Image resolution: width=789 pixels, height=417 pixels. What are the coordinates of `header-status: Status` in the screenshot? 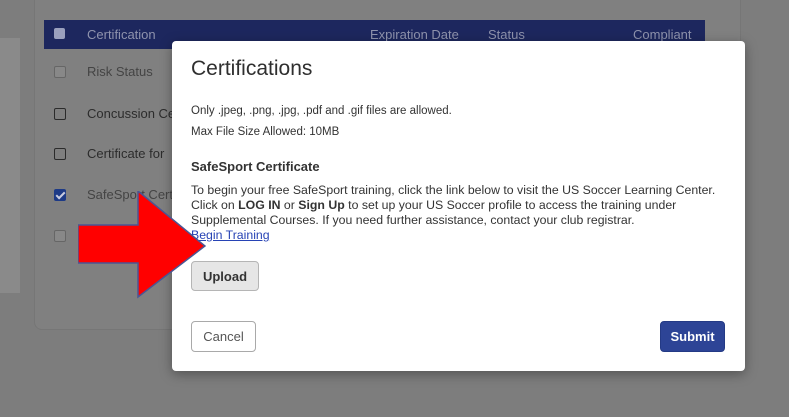 It's located at (506, 34).